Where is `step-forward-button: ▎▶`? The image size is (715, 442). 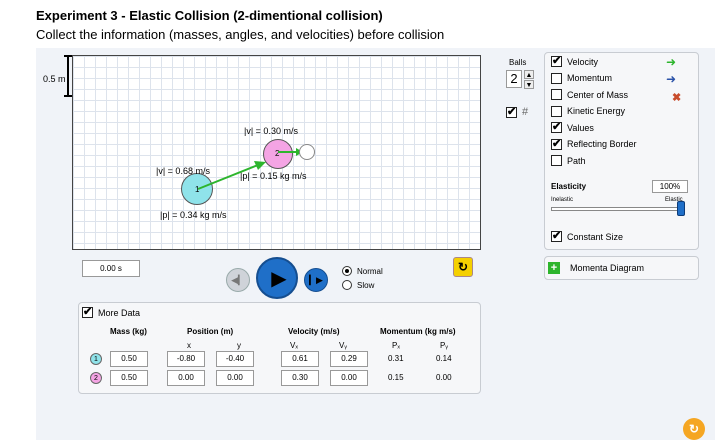 step-forward-button: ▎▶ is located at coordinates (316, 280).